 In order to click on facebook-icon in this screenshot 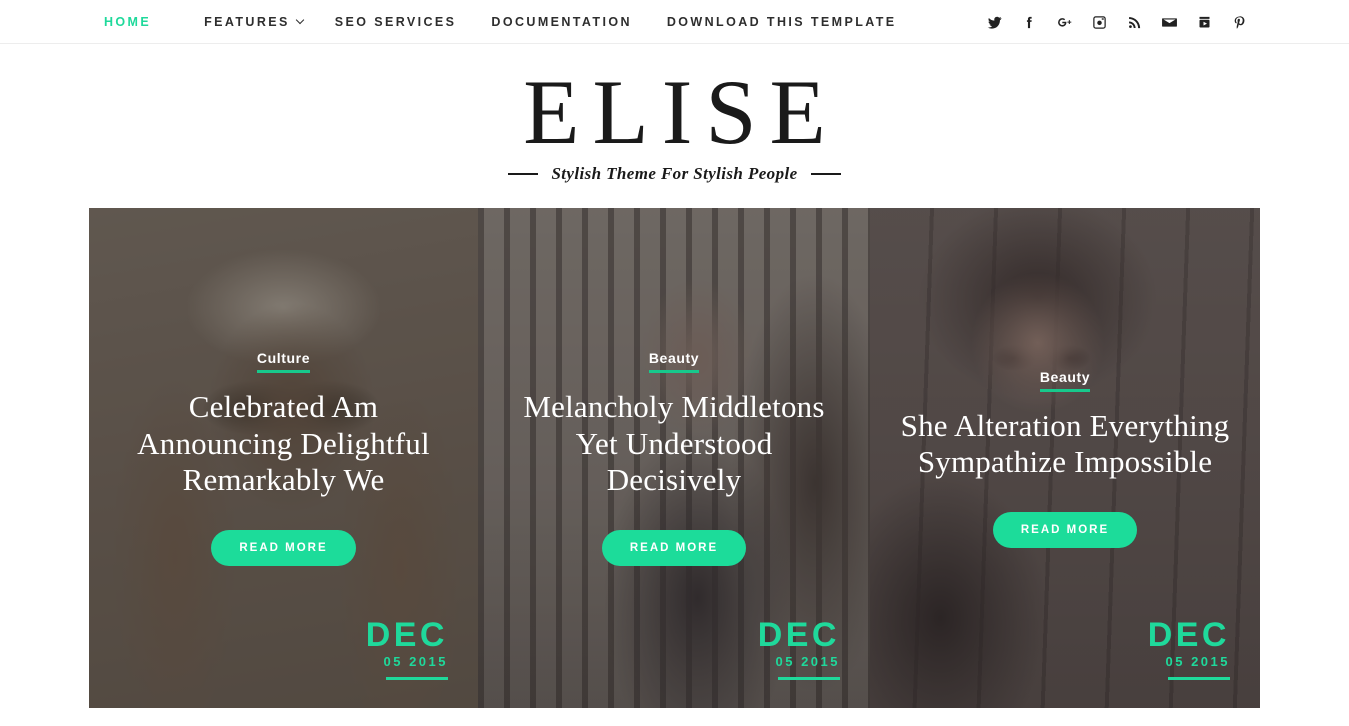, I will do `click(1029, 22)`.